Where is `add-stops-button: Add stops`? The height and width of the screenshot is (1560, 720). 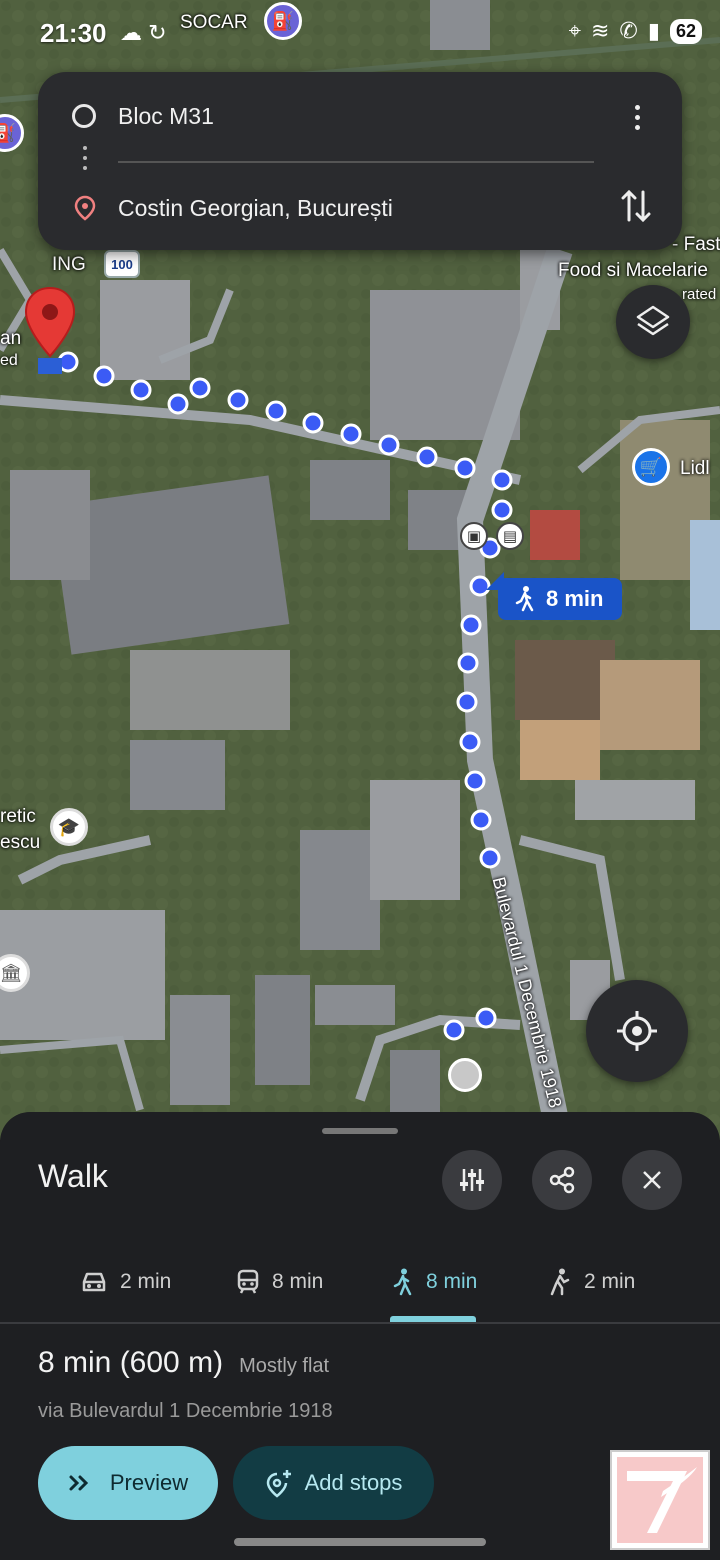
add-stops-button: Add stops is located at coordinates (333, 1483).